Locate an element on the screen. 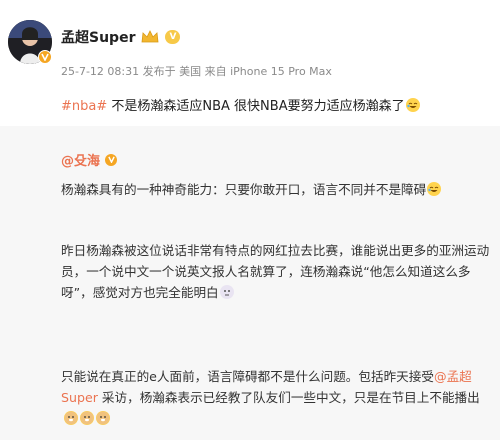  repost-author-name: @殳海 is located at coordinates (80, 159).